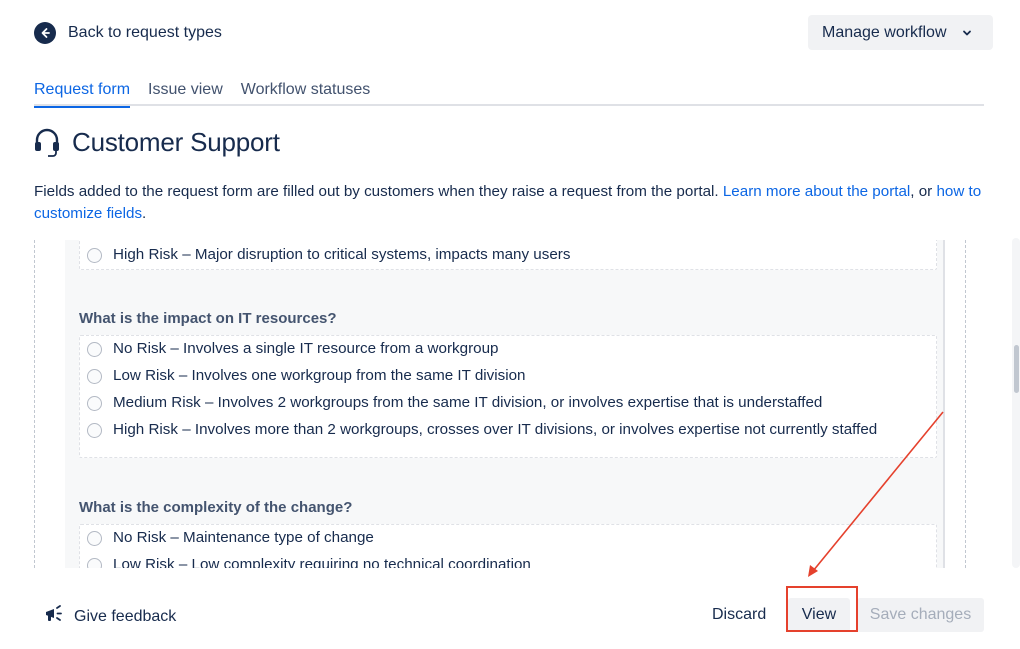  I want to click on question-label: What is the impact on IT resources?, so click(208, 318).